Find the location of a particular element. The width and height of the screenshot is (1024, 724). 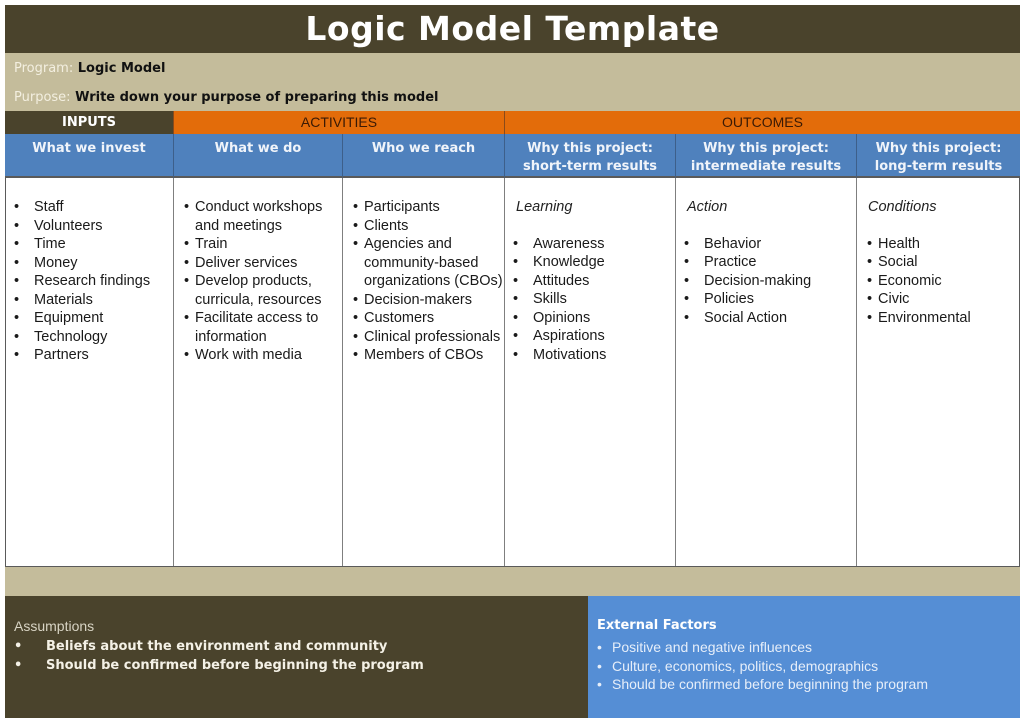

column-header-line2: intermediate results is located at coordinates (766, 166).